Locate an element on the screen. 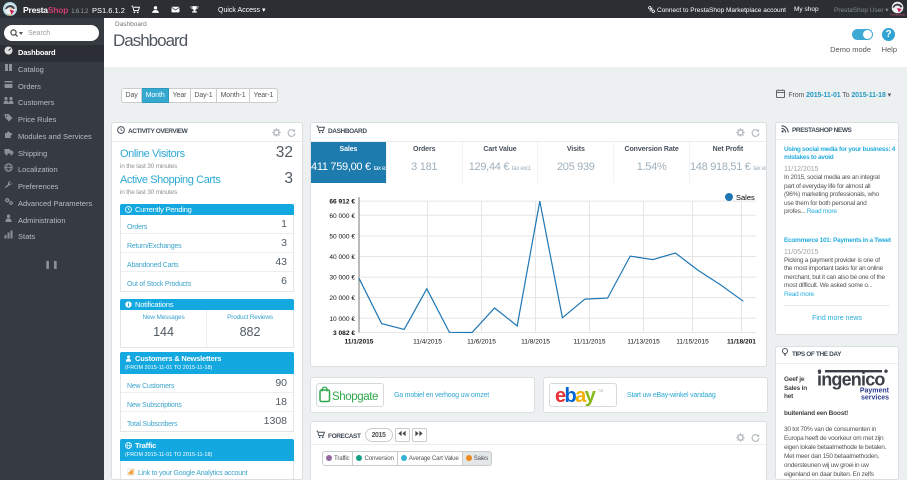  svg-text: Payment is located at coordinates (875, 391).